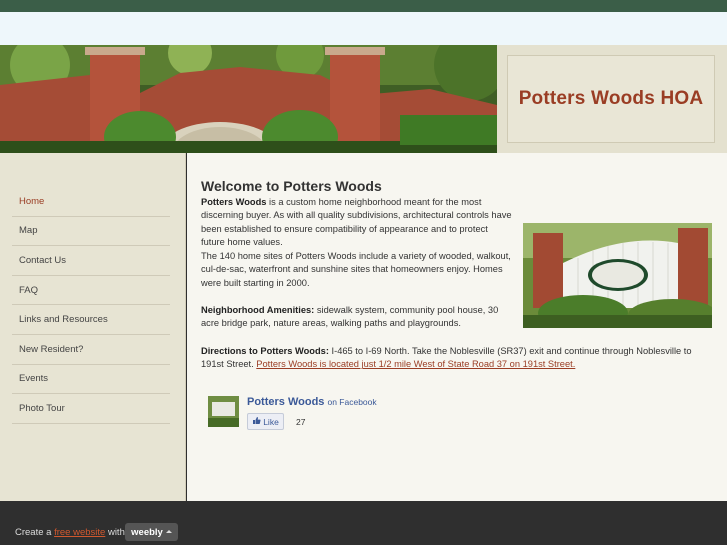 Image resolution: width=727 pixels, height=545 pixels. I want to click on page-heading: Welcome to Potters Woods, so click(291, 186).